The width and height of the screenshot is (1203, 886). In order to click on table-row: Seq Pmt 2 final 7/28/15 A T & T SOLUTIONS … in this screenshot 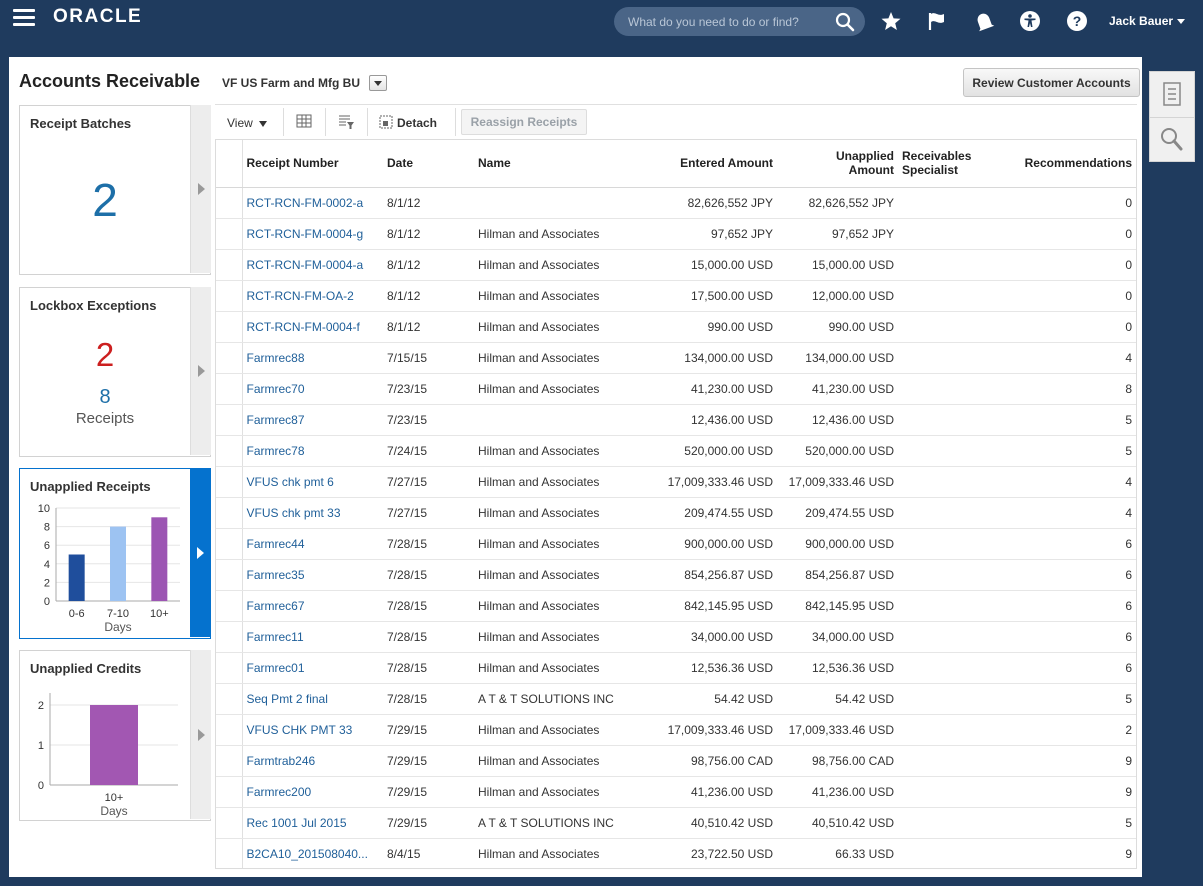, I will do `click(676, 699)`.